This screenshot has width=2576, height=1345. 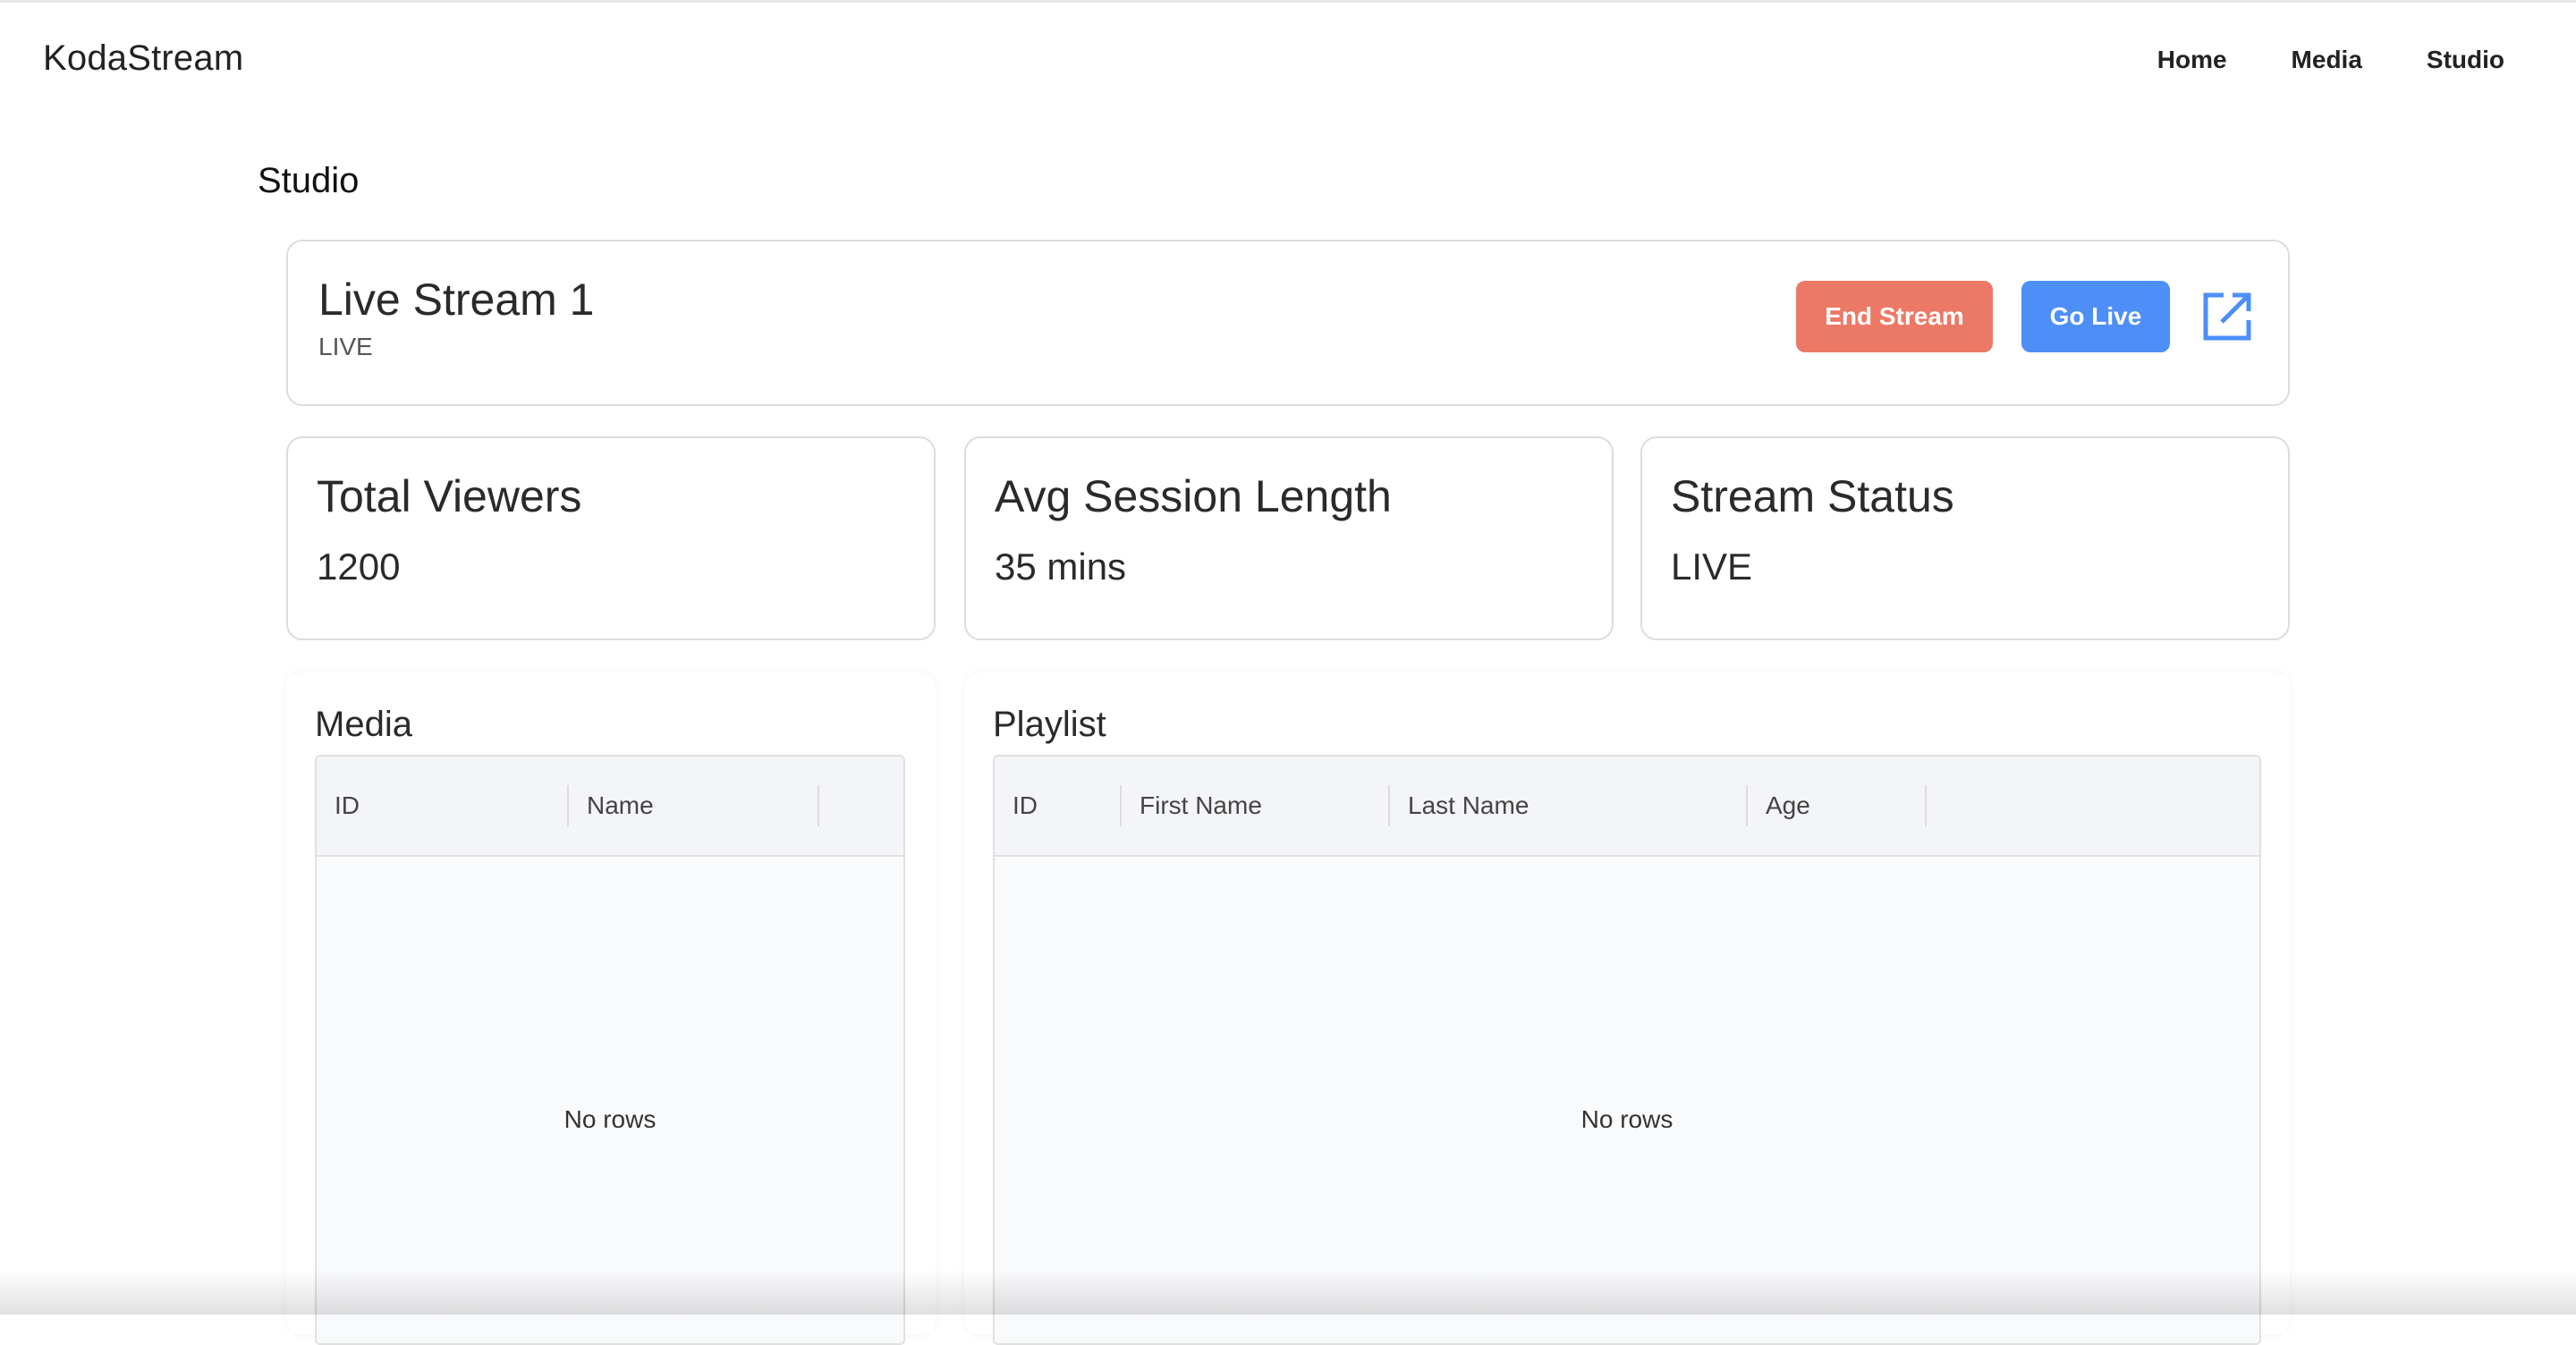 I want to click on media-panel: Media ID Name No rows, so click(x=611, y=1008).